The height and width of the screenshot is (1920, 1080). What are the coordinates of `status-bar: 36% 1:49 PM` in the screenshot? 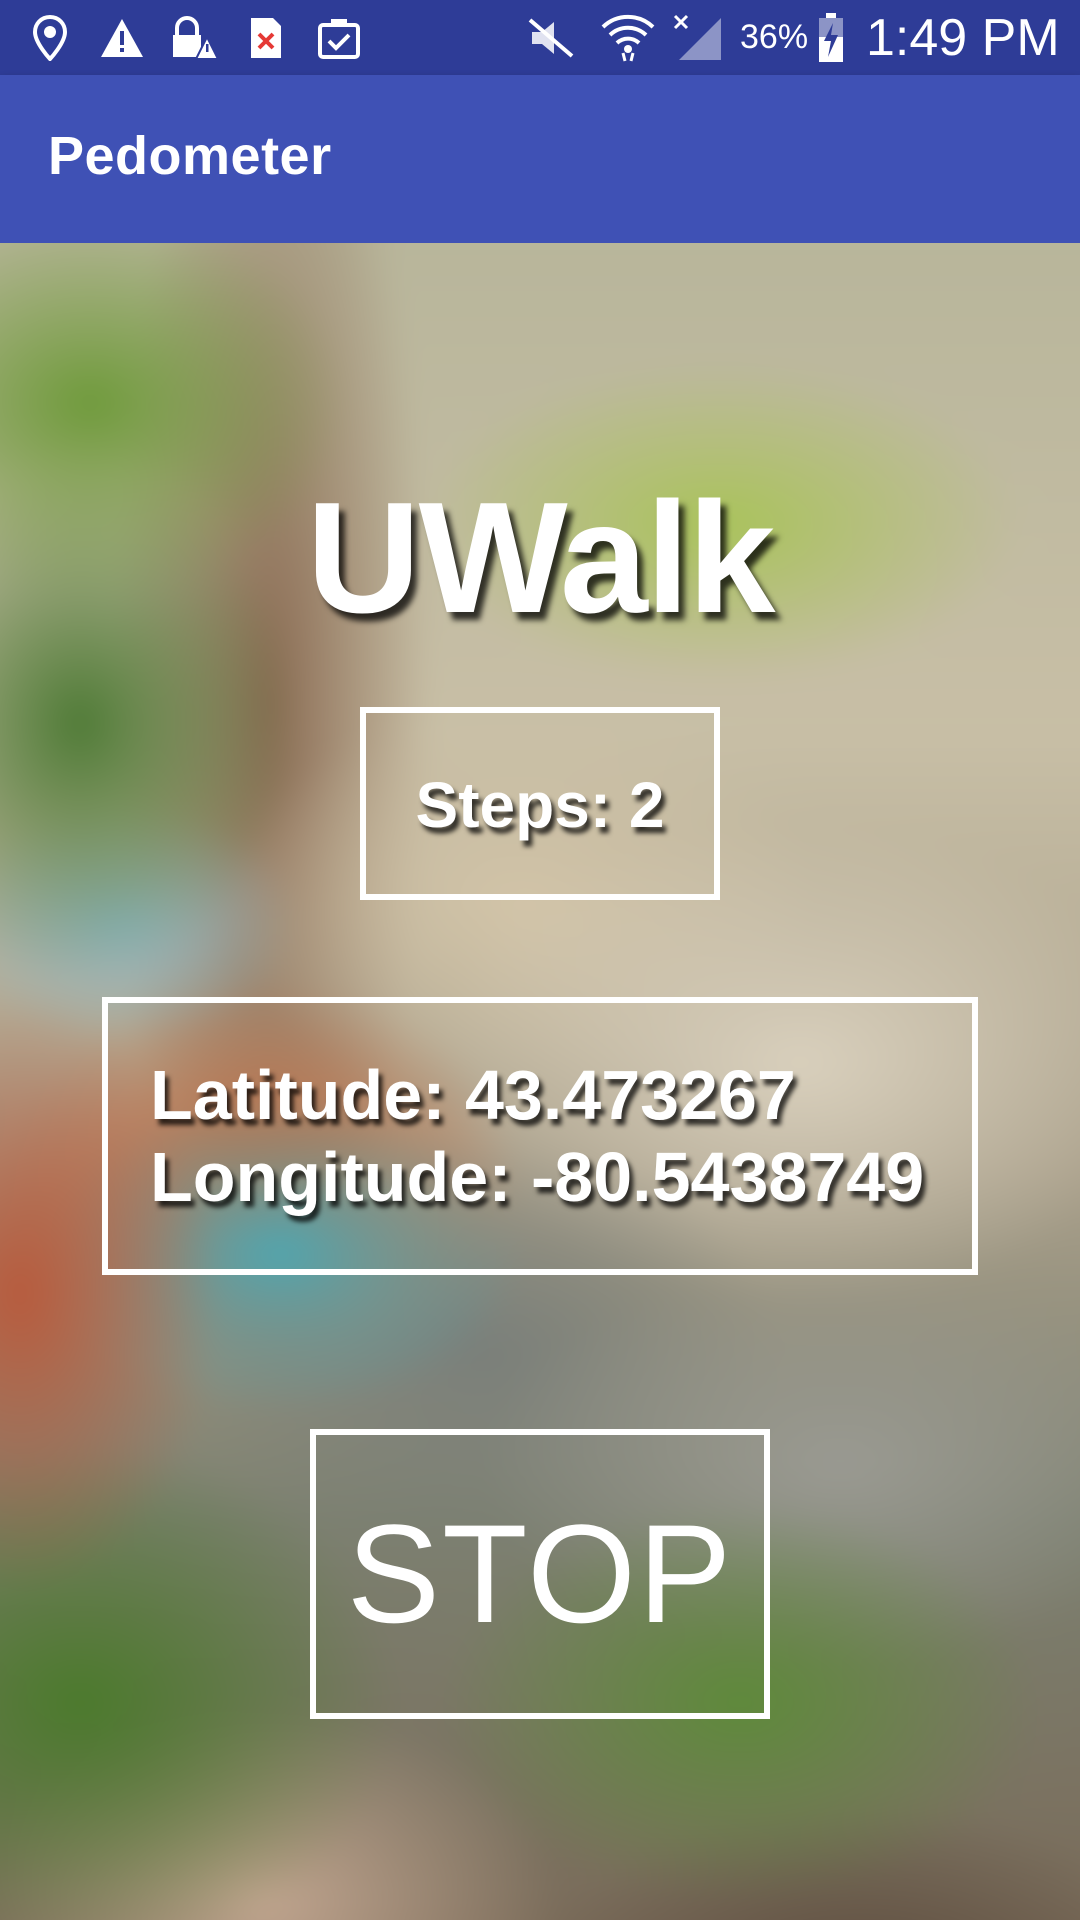 It's located at (540, 37).